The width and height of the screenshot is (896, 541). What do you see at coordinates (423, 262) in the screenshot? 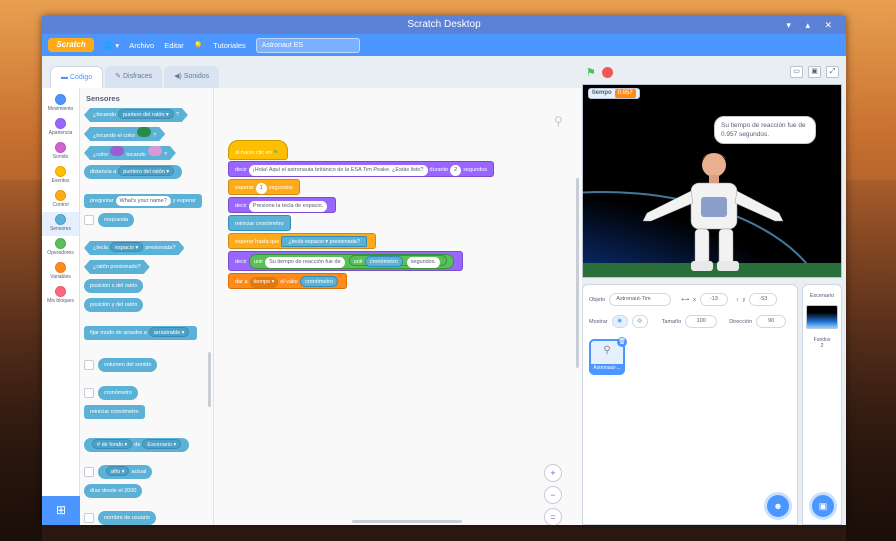
I see `input-slot: segundos.` at bounding box center [423, 262].